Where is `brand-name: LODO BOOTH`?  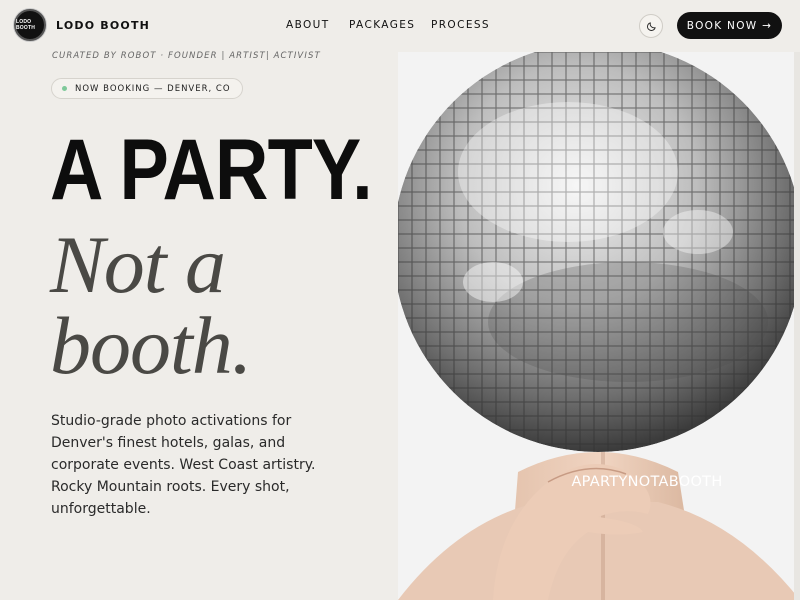
brand-name: LODO BOOTH is located at coordinates (103, 25).